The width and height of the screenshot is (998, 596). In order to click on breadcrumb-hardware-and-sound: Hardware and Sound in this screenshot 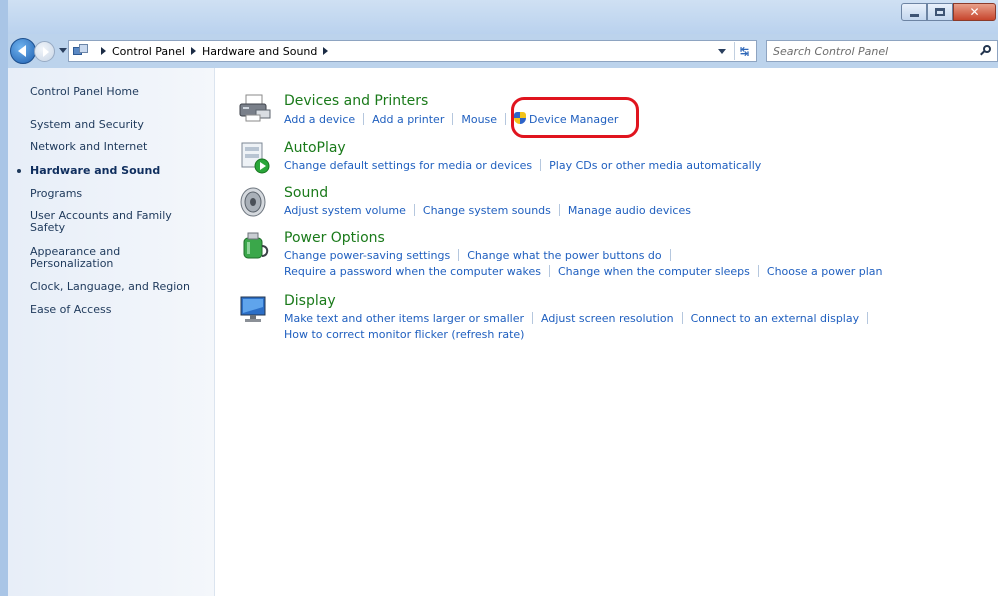, I will do `click(259, 51)`.